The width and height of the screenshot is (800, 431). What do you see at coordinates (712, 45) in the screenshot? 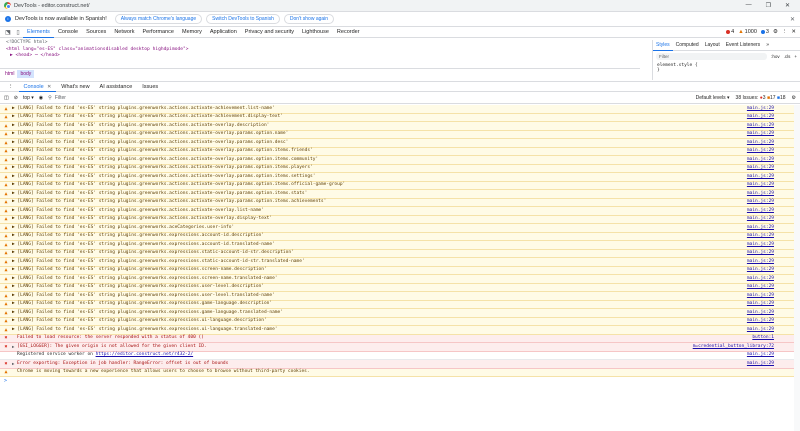
I see `tab-layout: Layout` at bounding box center [712, 45].